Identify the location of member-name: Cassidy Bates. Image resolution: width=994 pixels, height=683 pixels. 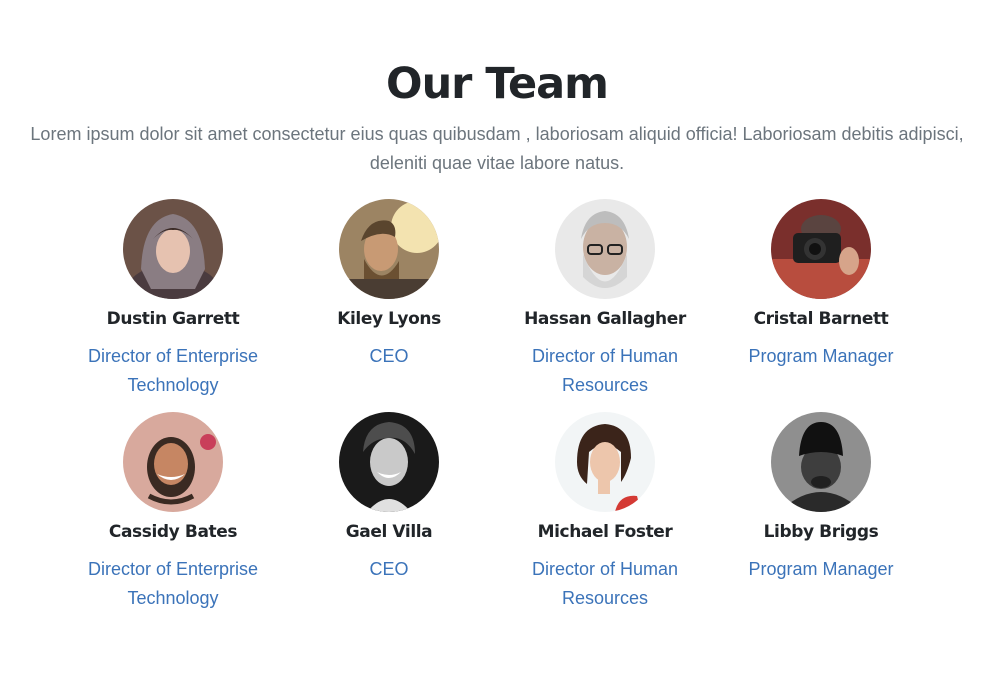
(173, 532).